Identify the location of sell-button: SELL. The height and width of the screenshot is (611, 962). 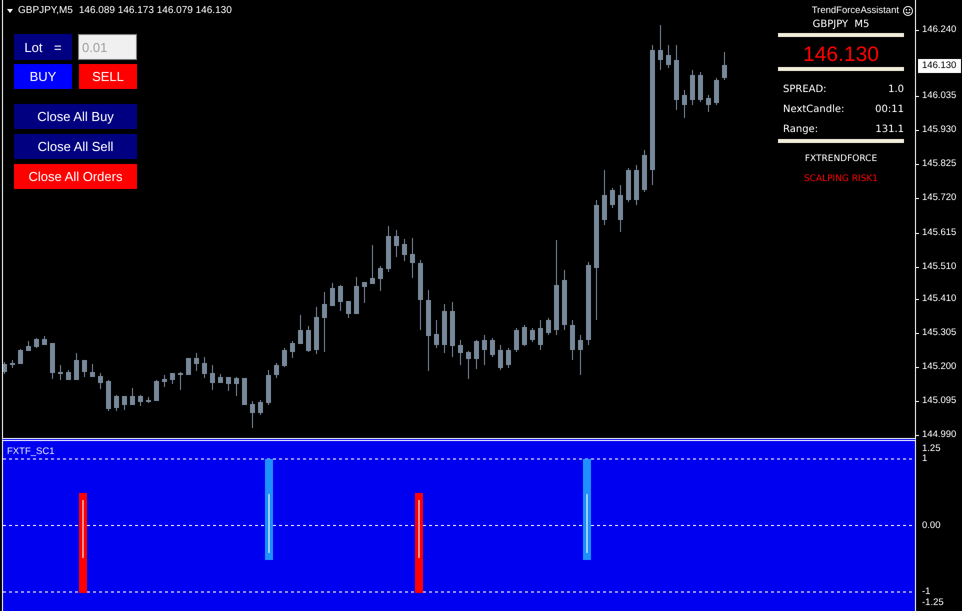
(108, 76).